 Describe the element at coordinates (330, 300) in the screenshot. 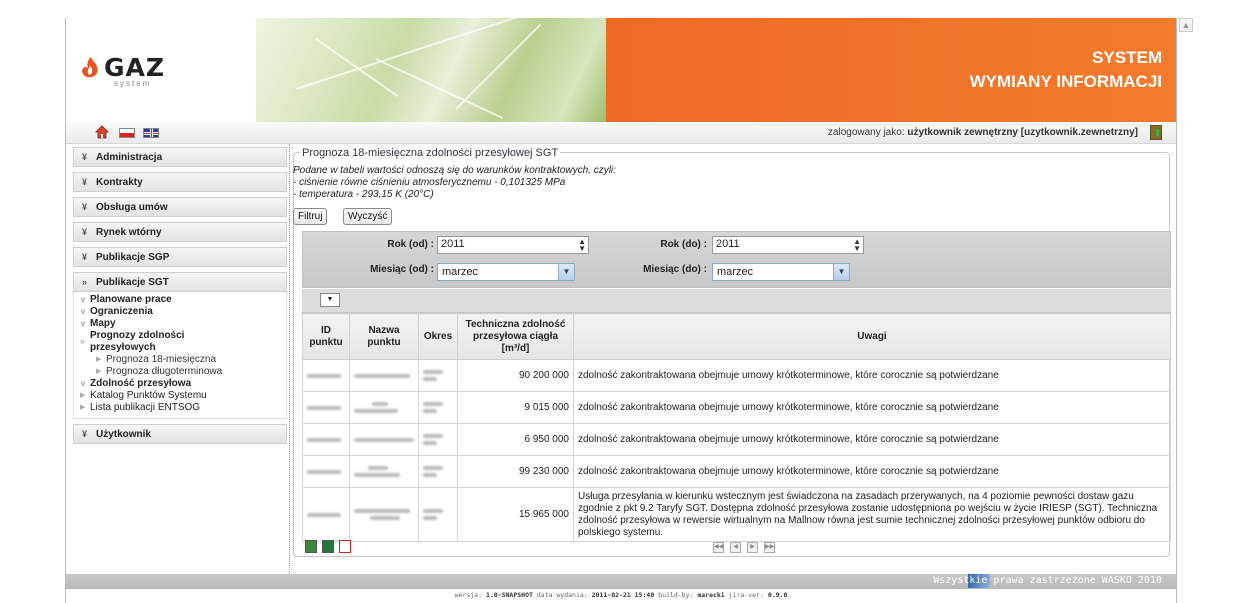

I see `column-menu-button: ▼` at that location.